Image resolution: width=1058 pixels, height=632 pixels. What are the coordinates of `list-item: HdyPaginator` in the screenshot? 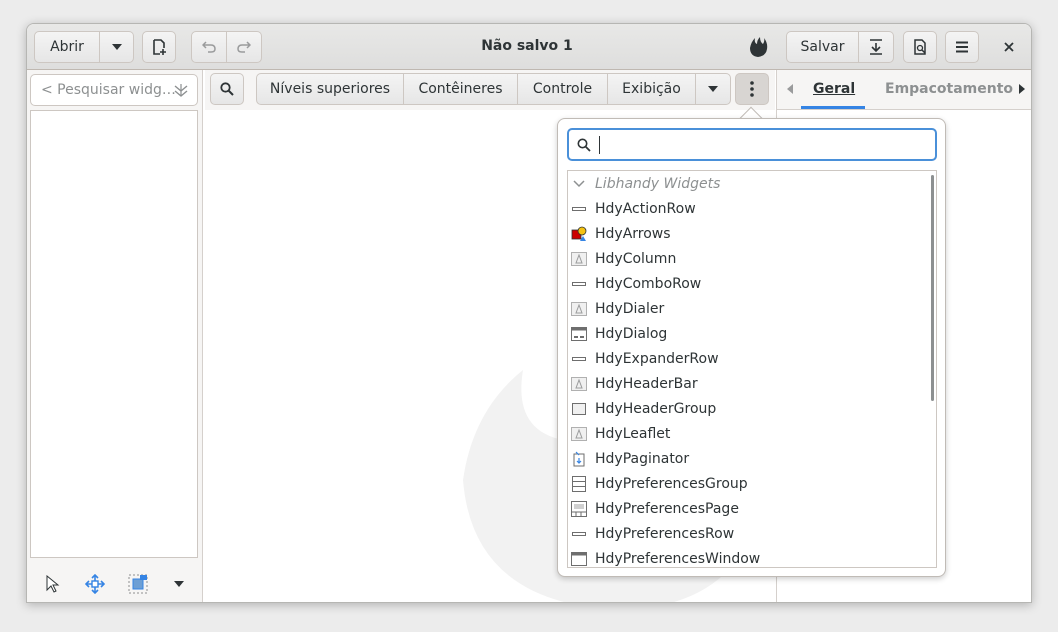 It's located at (748, 458).